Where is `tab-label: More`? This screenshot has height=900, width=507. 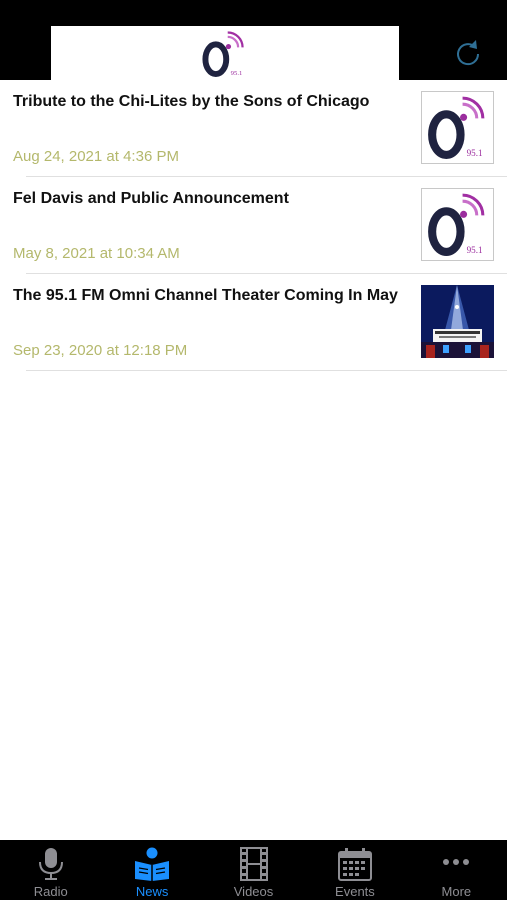 tab-label: More is located at coordinates (456, 891).